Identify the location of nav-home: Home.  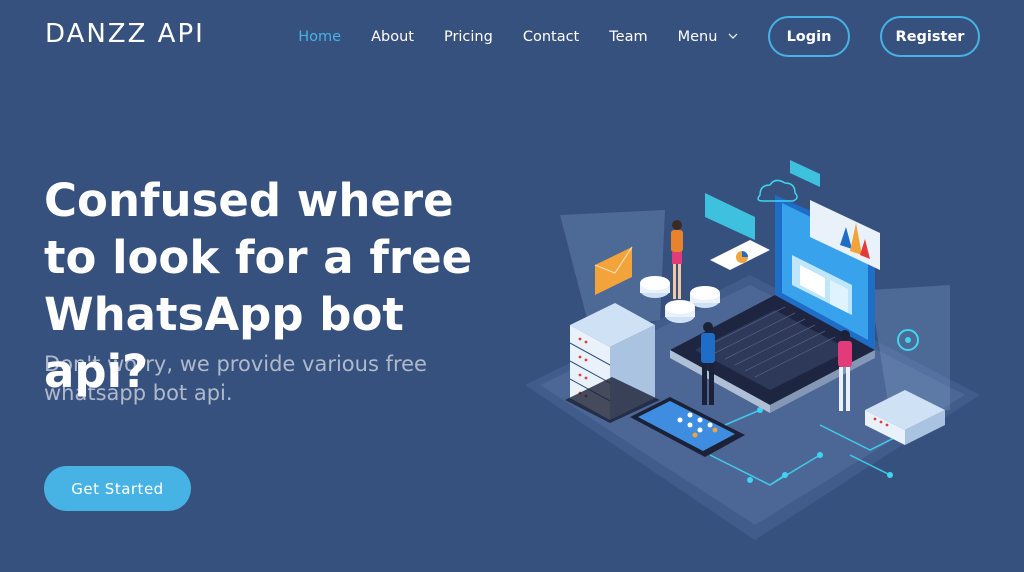
(319, 37).